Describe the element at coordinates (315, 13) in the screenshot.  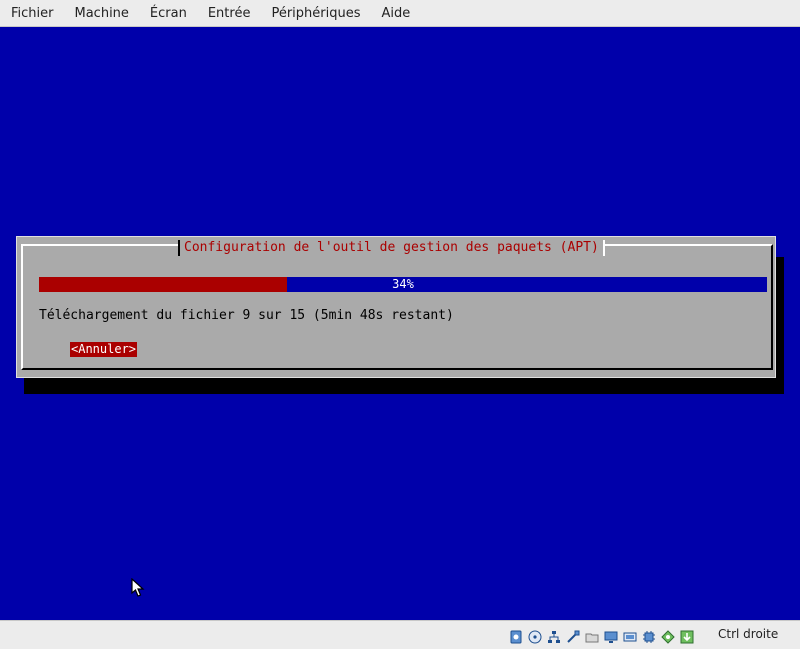
I see `menu-peripheriques: Périphériques` at that location.